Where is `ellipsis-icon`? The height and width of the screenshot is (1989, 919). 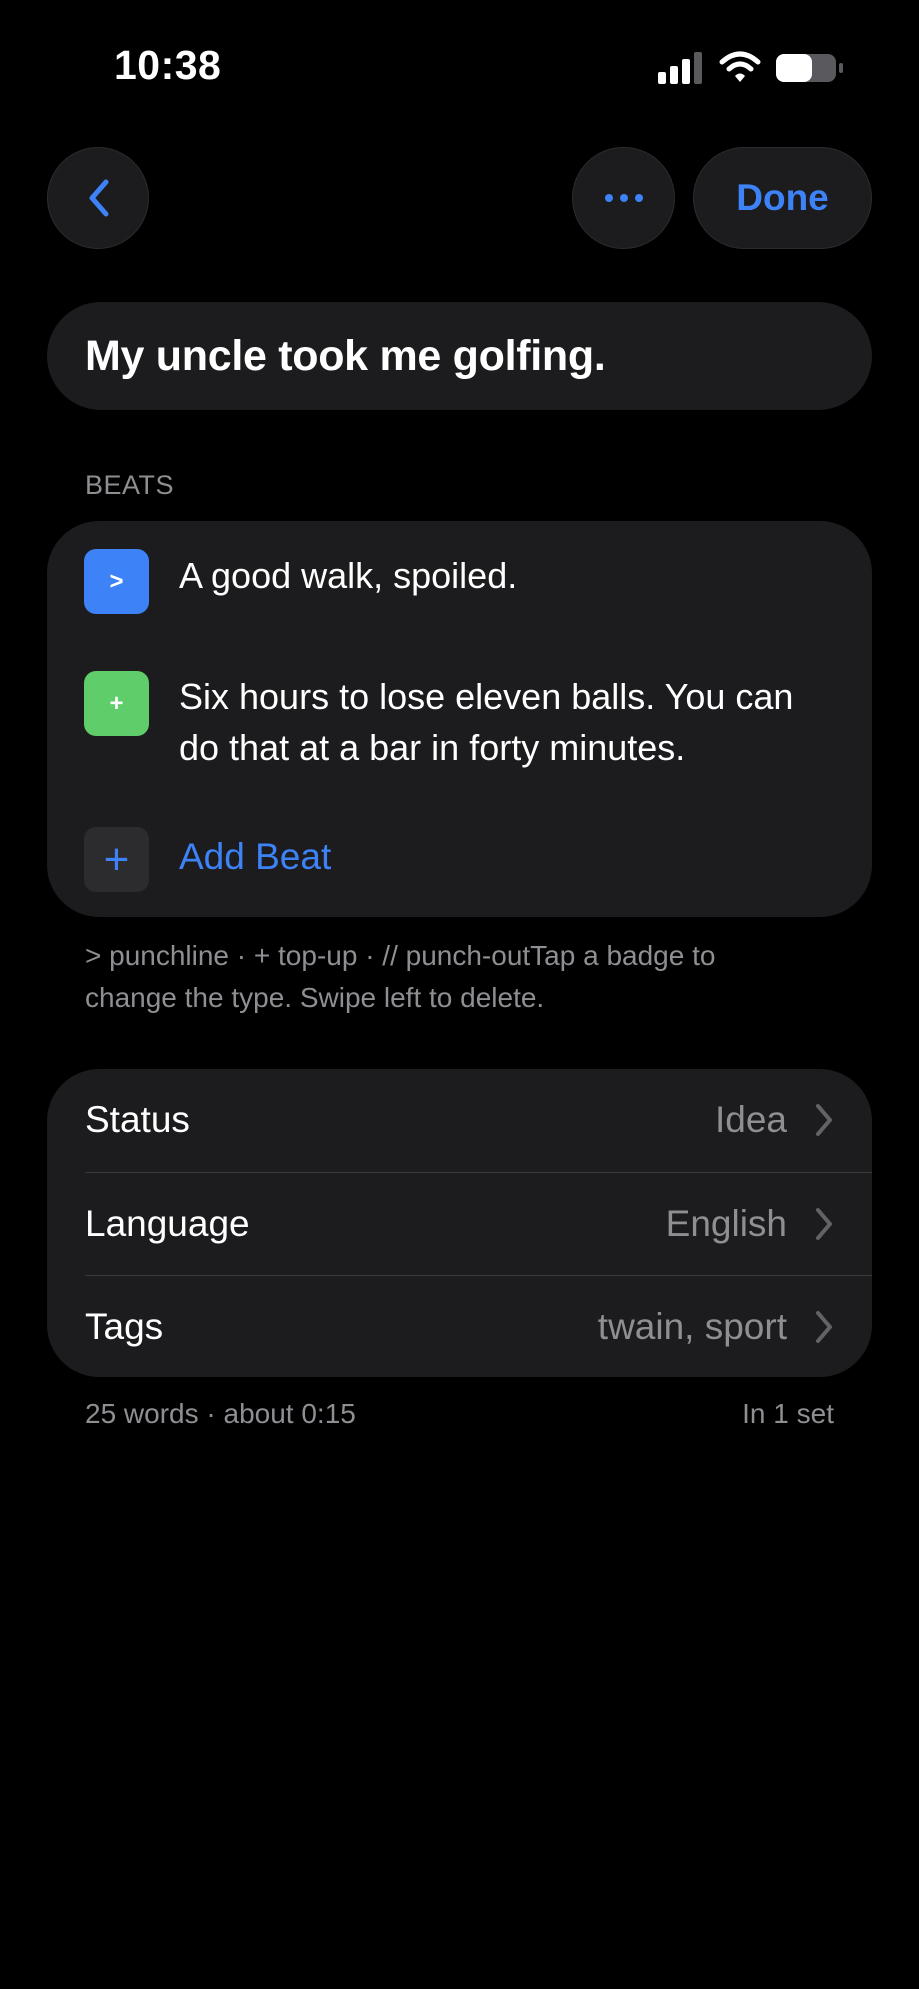
ellipsis-icon is located at coordinates (623, 198).